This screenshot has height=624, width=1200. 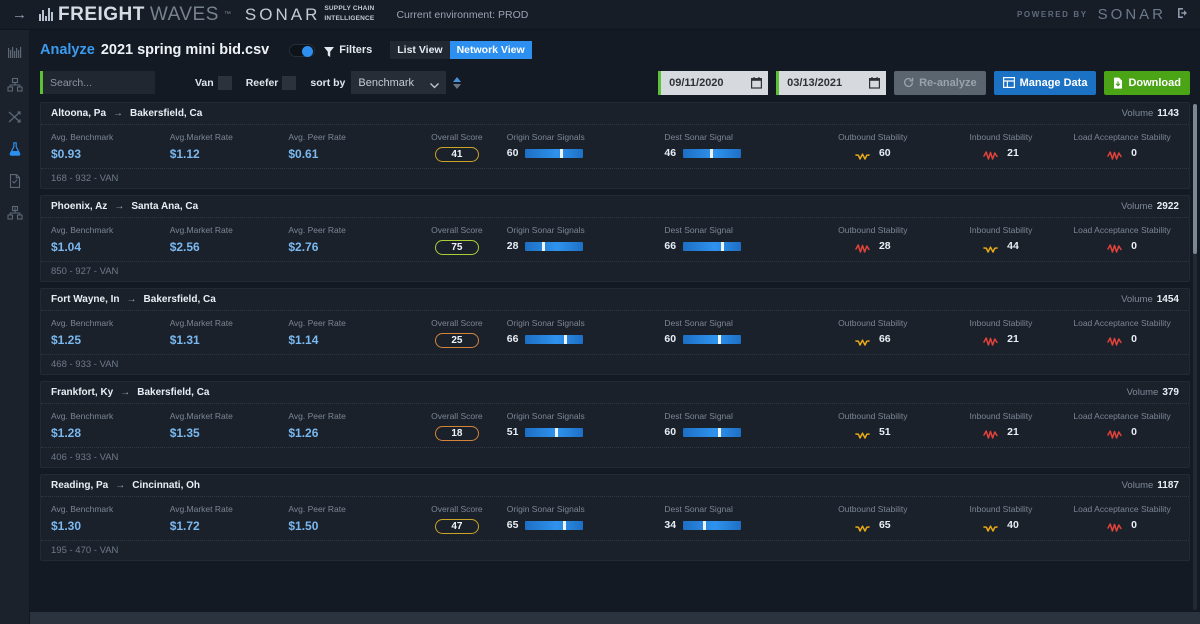 What do you see at coordinates (15, 181) in the screenshot?
I see `document-check-icon` at bounding box center [15, 181].